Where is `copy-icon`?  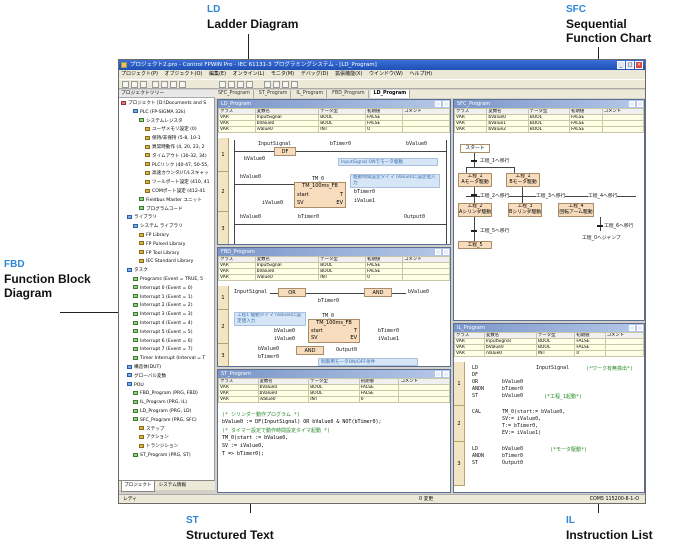
copy-icon is located at coordinates (173, 84).